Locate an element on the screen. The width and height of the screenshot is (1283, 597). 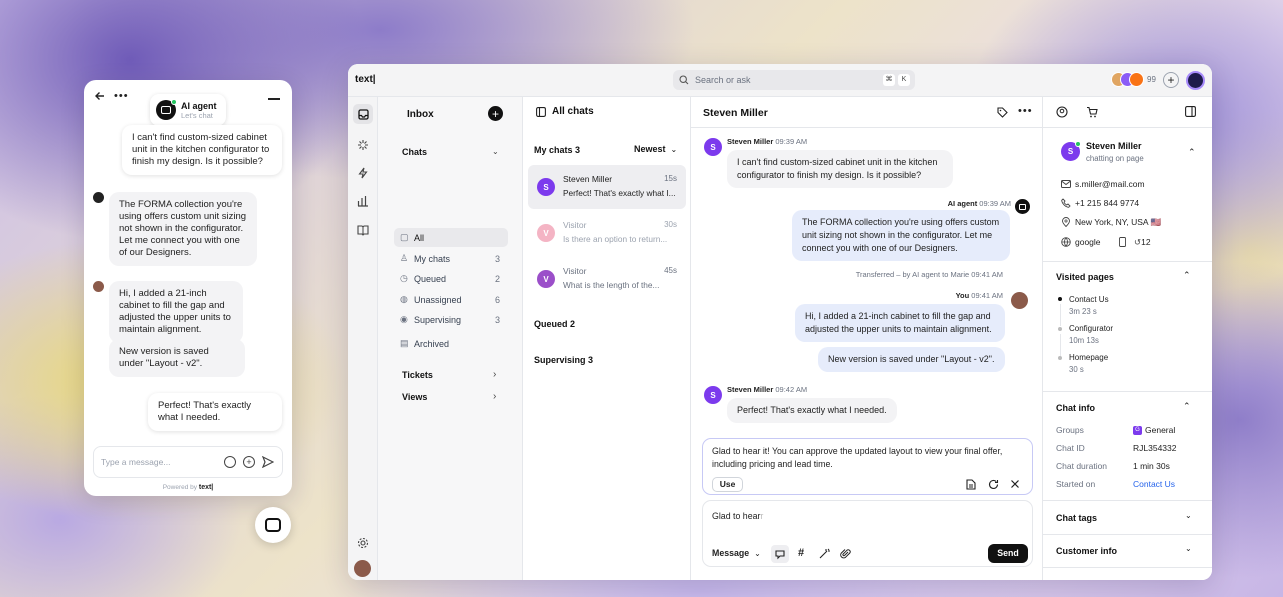
message-time: 09:39 AM is located at coordinates (995, 203).